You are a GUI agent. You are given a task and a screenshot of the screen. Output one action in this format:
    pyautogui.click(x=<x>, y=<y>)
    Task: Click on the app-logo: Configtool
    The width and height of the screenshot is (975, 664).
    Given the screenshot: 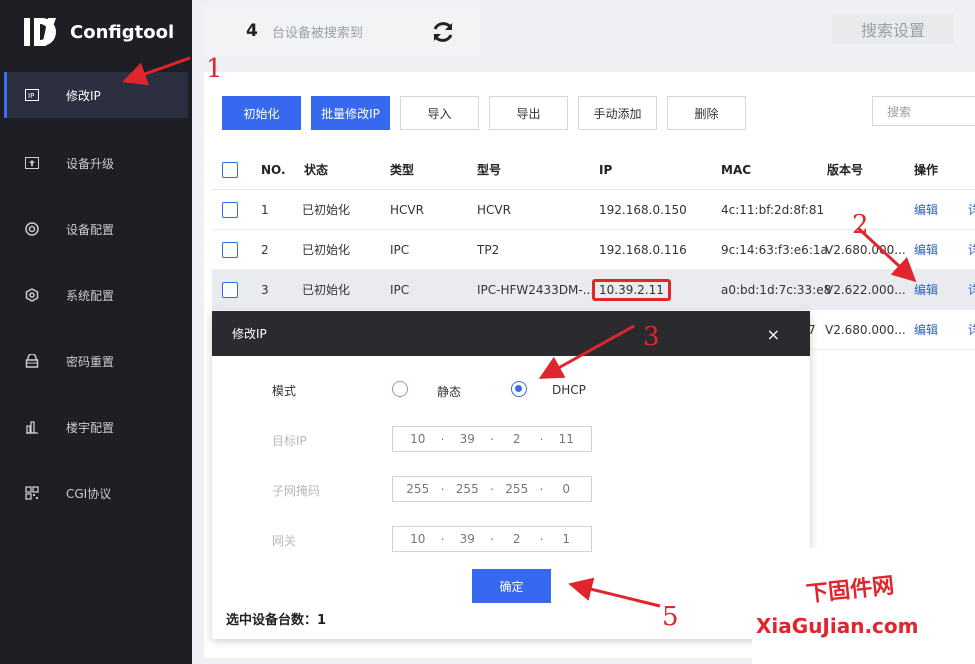 What is the action you would take?
    pyautogui.click(x=96, y=32)
    